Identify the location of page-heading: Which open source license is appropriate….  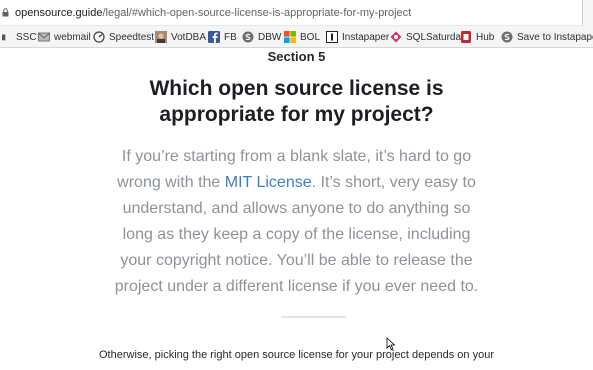
(296, 101).